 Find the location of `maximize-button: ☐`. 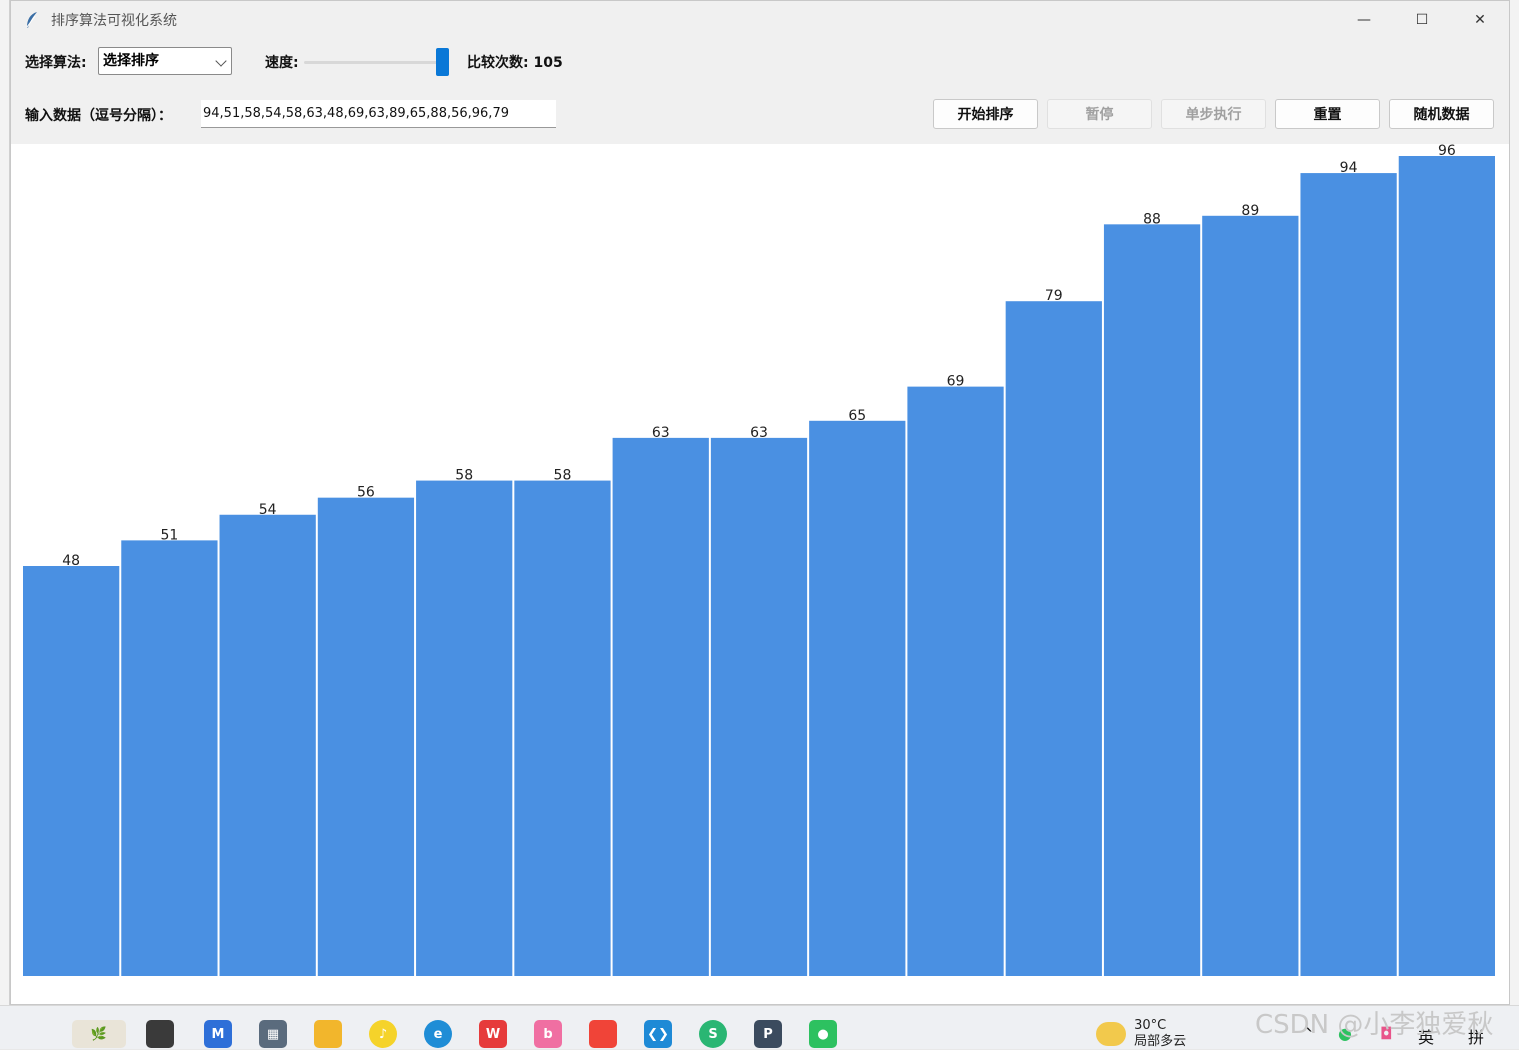

maximize-button: ☐ is located at coordinates (1422, 20).